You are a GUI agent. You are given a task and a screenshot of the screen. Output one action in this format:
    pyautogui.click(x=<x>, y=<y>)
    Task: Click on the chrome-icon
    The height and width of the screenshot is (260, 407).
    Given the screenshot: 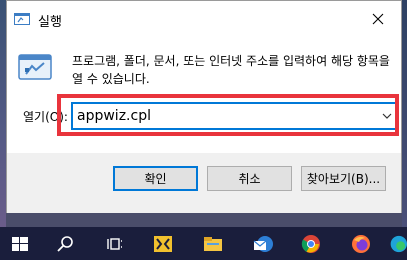 What is the action you would take?
    pyautogui.click(x=311, y=243)
    